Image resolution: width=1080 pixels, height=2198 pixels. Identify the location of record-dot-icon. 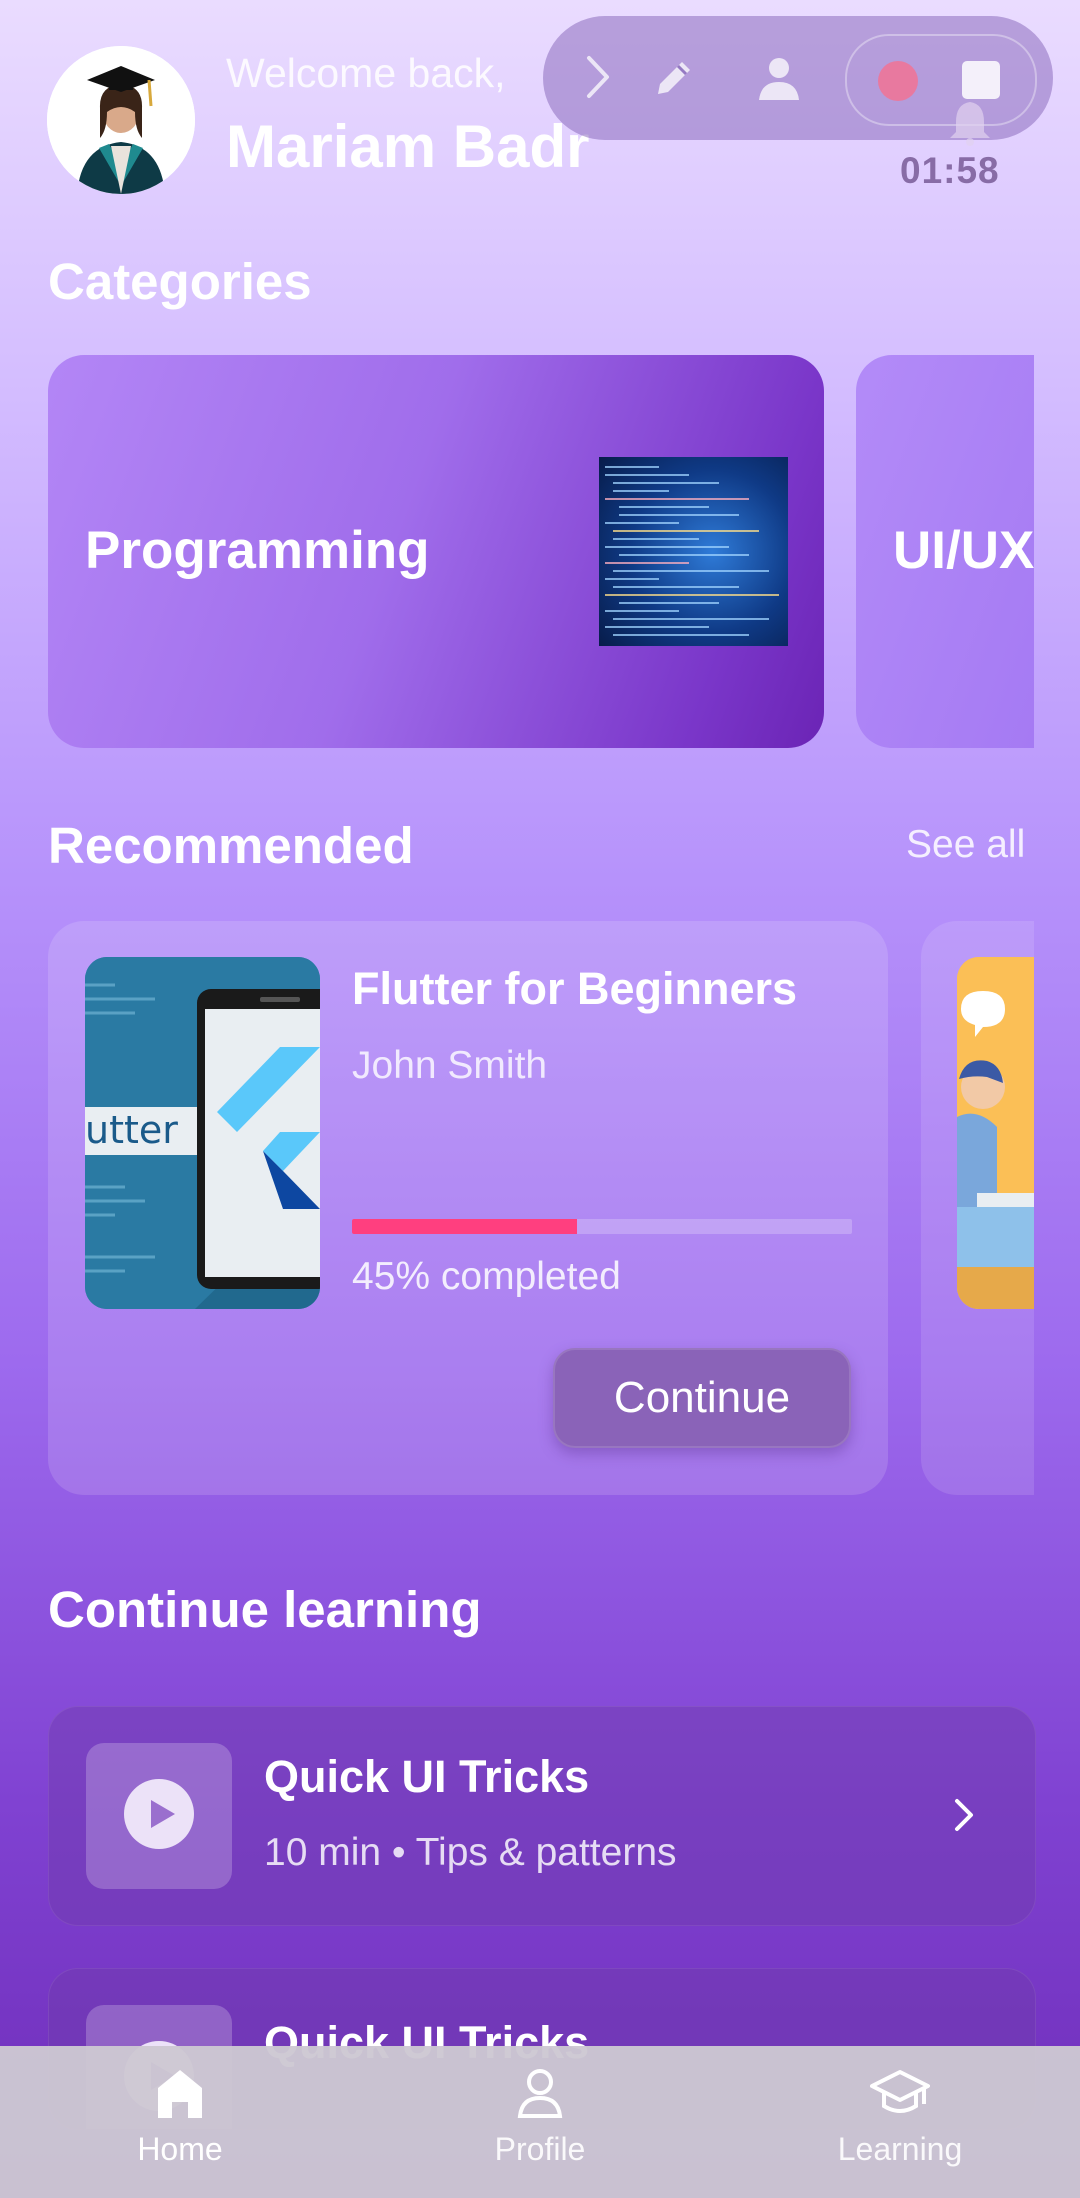
(898, 81).